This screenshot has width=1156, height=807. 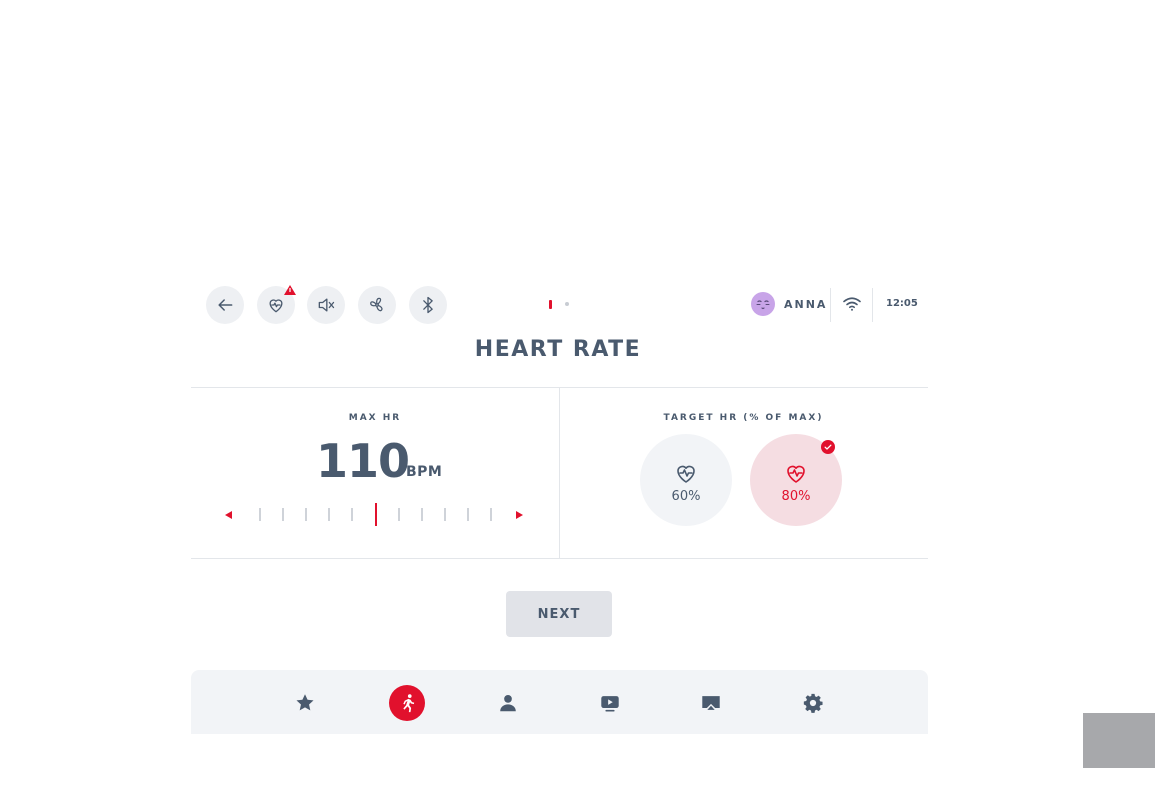 I want to click on fan-icon, so click(x=376, y=304).